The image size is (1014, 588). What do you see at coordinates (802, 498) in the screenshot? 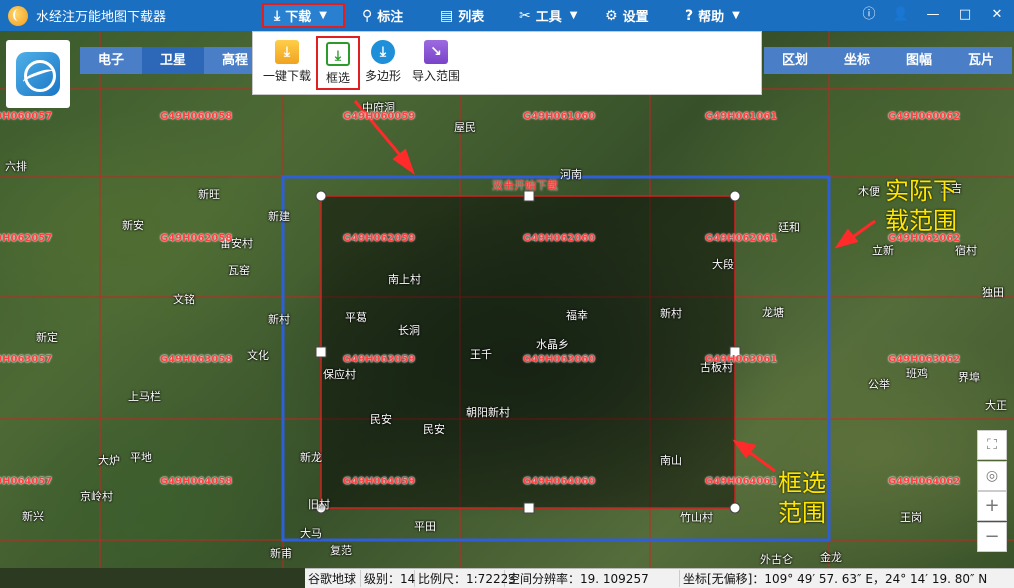
I see `annotation-box-range: 框选 范围` at bounding box center [802, 498].